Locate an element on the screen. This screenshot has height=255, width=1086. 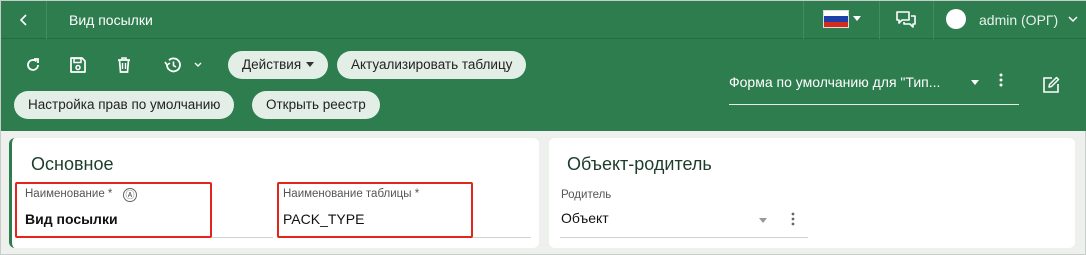
refresh-icon is located at coordinates (33, 64).